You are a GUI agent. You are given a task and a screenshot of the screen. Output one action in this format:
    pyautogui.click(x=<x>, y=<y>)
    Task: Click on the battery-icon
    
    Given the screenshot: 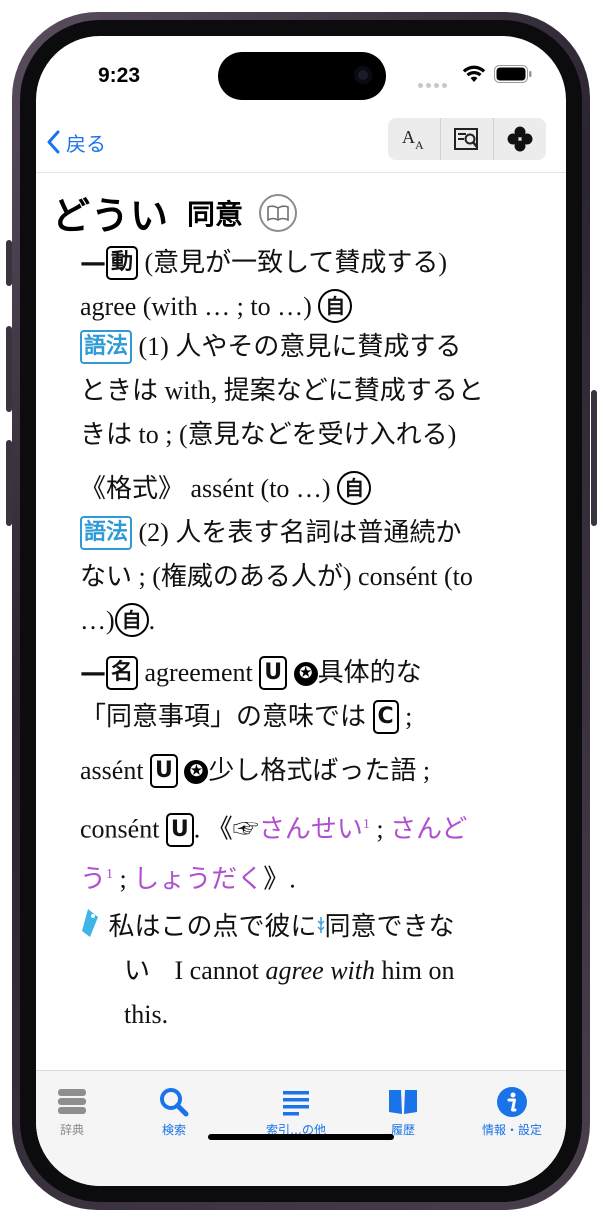 What is the action you would take?
    pyautogui.click(x=513, y=74)
    